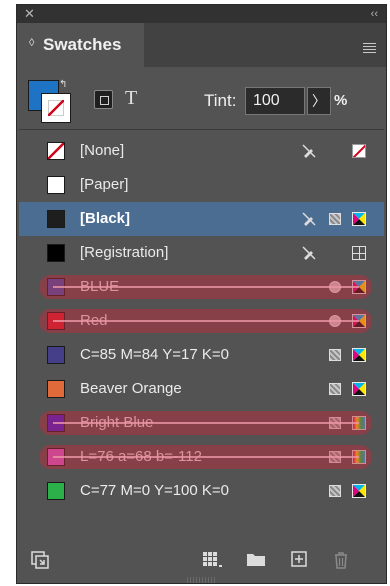 The image size is (390, 586). What do you see at coordinates (29, 14) in the screenshot?
I see `close-icon: ✕` at bounding box center [29, 14].